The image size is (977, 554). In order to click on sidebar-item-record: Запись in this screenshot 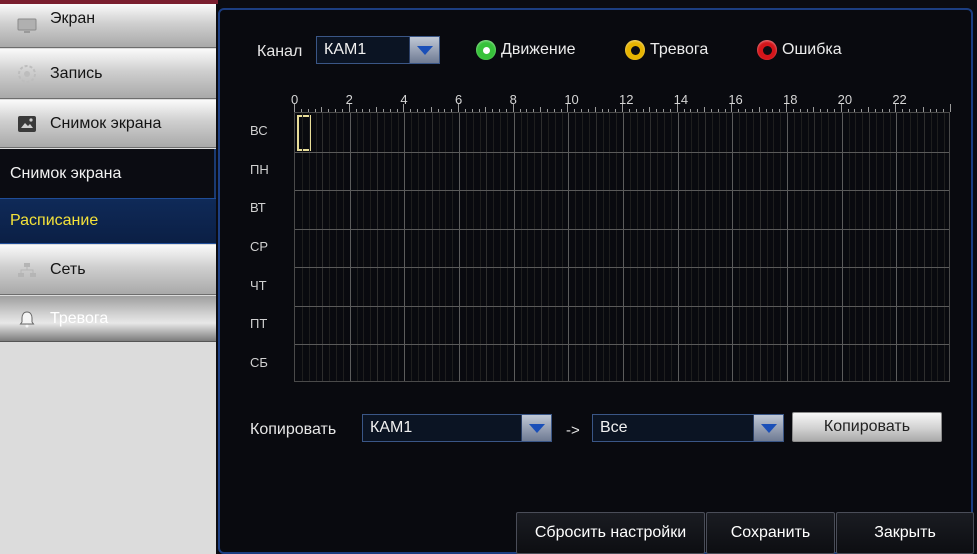, I will do `click(108, 74)`.